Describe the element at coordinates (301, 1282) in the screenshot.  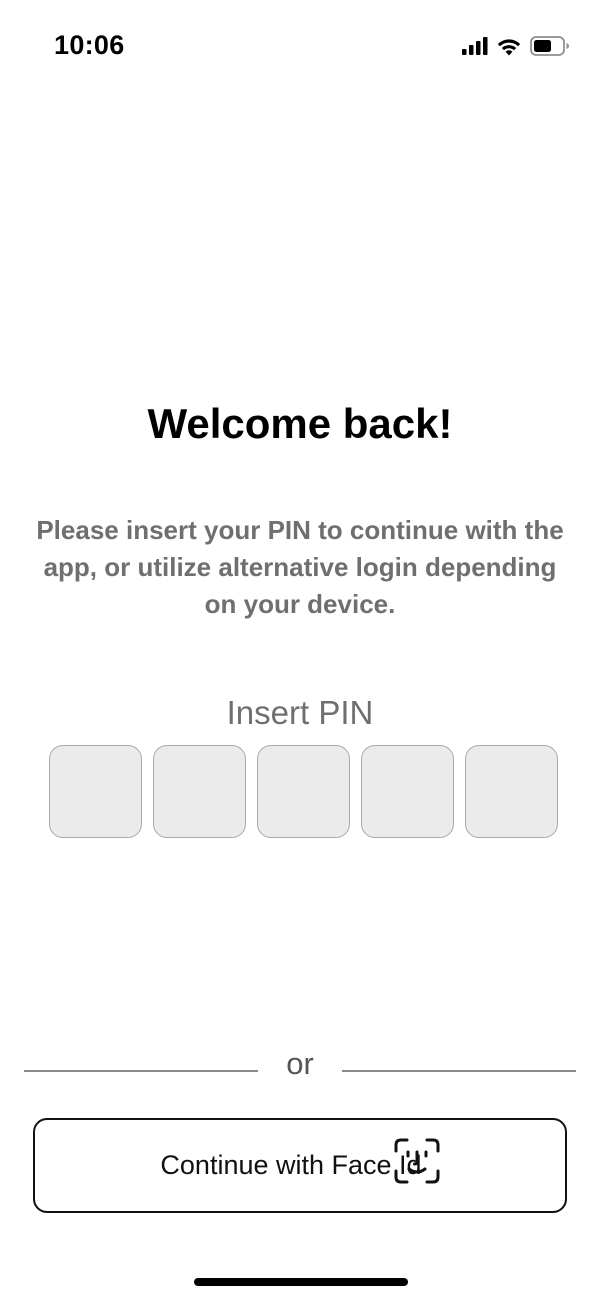
I see `home-indicator` at that location.